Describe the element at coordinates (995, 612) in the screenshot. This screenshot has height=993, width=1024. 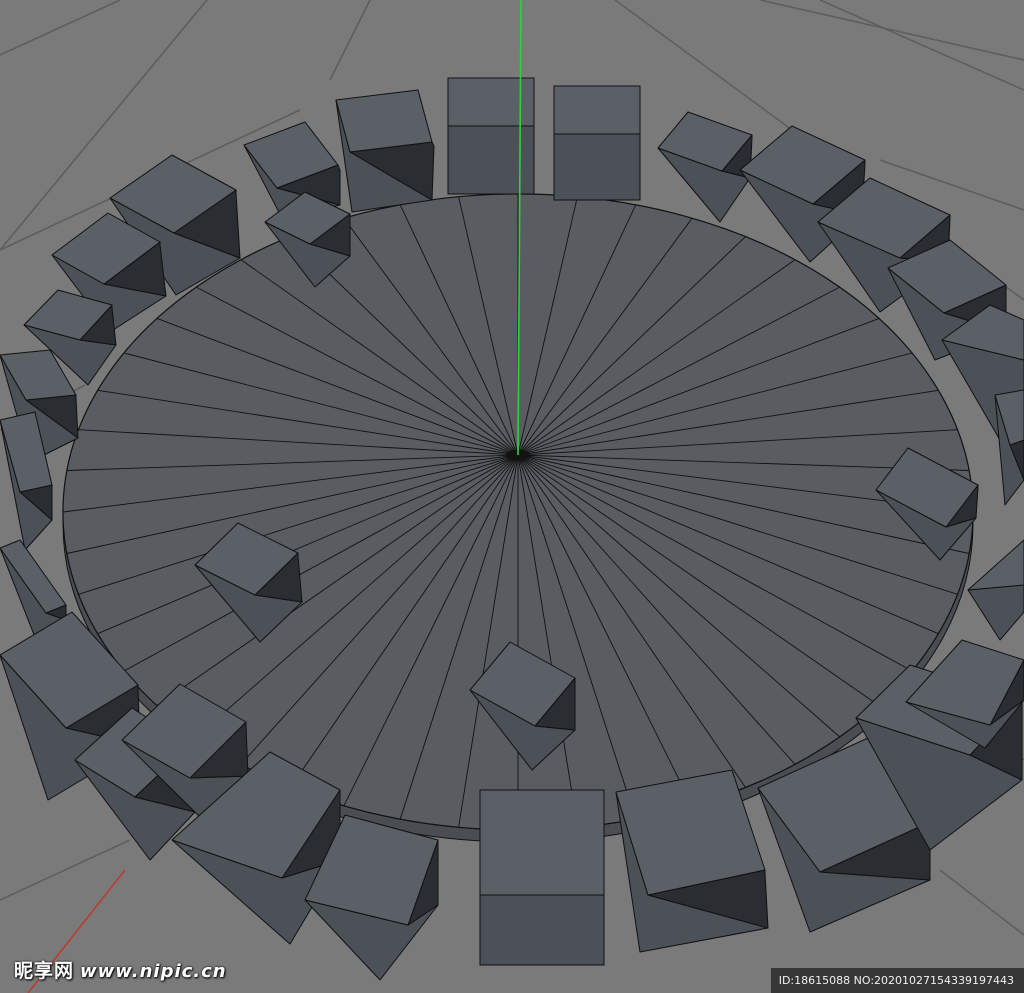
I see `cube-left-face` at that location.